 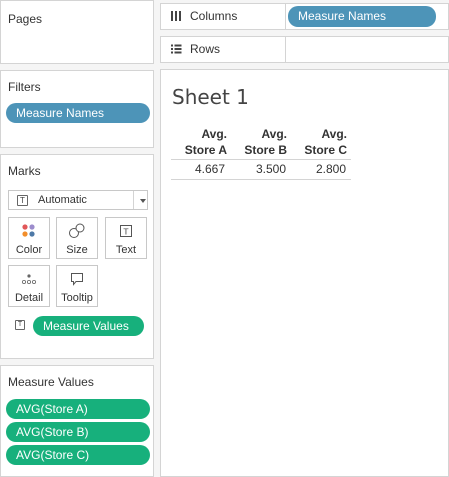 I want to click on measure-pill-store-a: AVG(Store A), so click(x=78, y=409).